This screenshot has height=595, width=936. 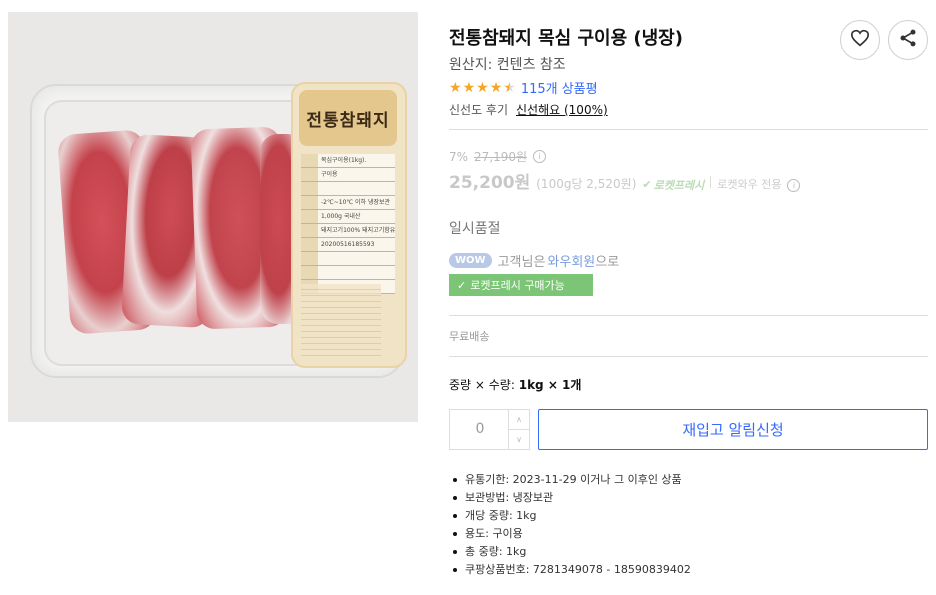 What do you see at coordinates (647, 184) in the screenshot?
I see `check-icon: ✔` at bounding box center [647, 184].